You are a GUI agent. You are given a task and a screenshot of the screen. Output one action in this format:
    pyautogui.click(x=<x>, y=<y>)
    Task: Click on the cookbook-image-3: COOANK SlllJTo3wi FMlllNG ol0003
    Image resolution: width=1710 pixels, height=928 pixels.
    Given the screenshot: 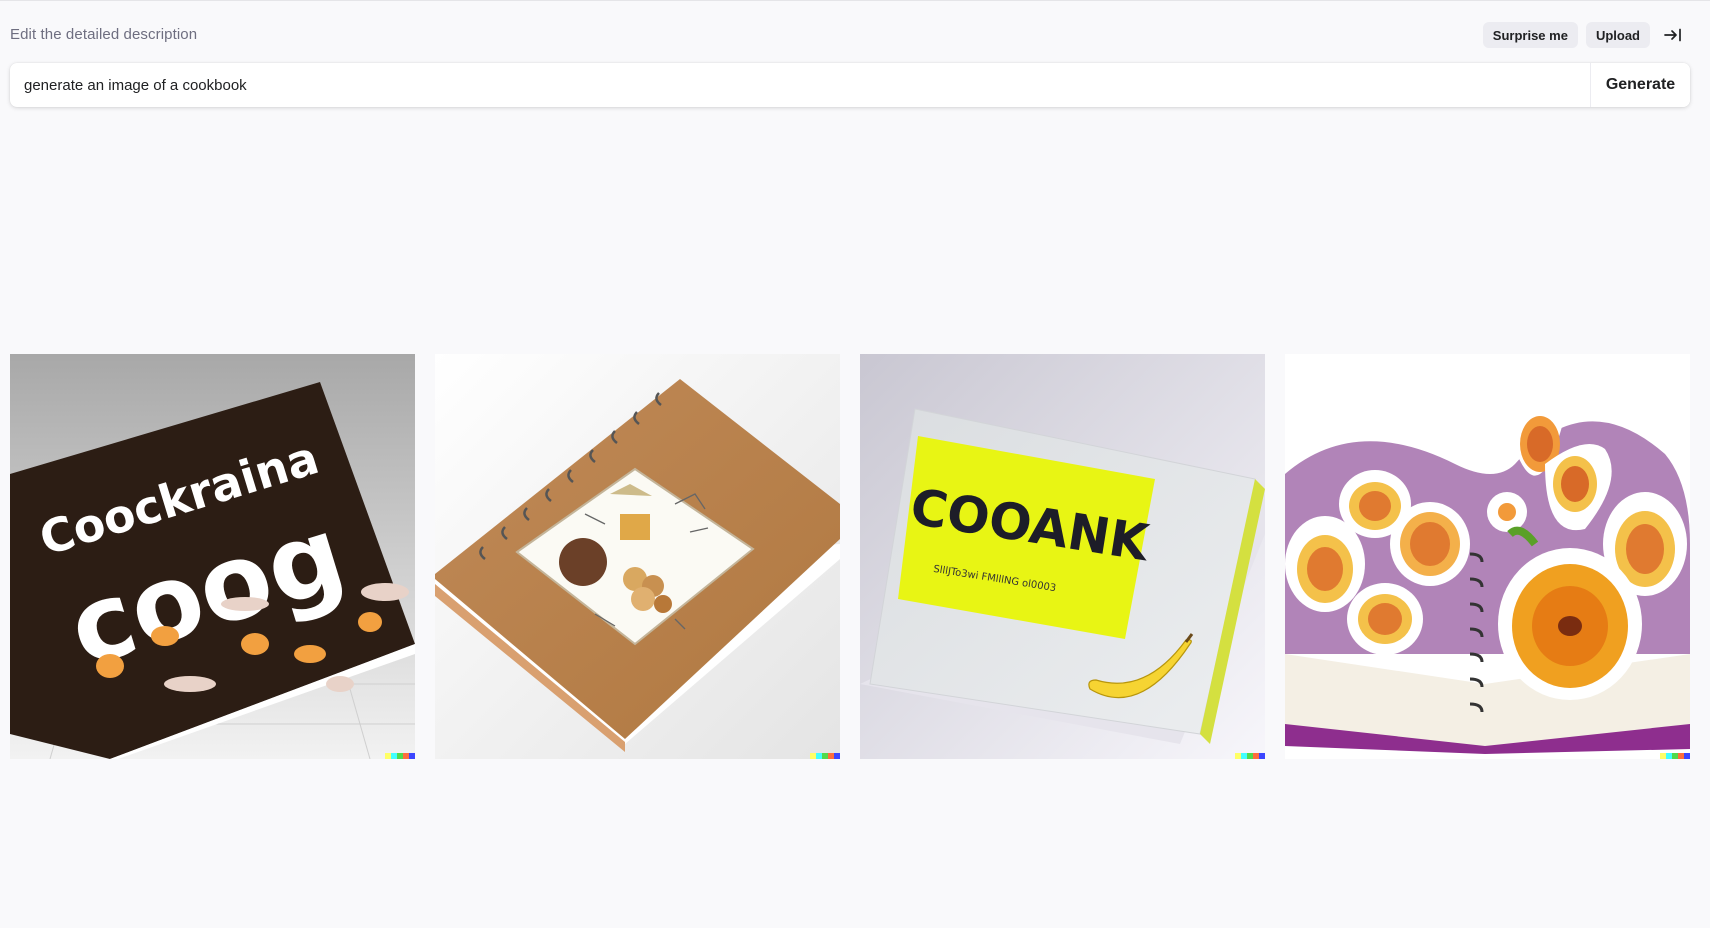 What is the action you would take?
    pyautogui.click(x=1062, y=556)
    